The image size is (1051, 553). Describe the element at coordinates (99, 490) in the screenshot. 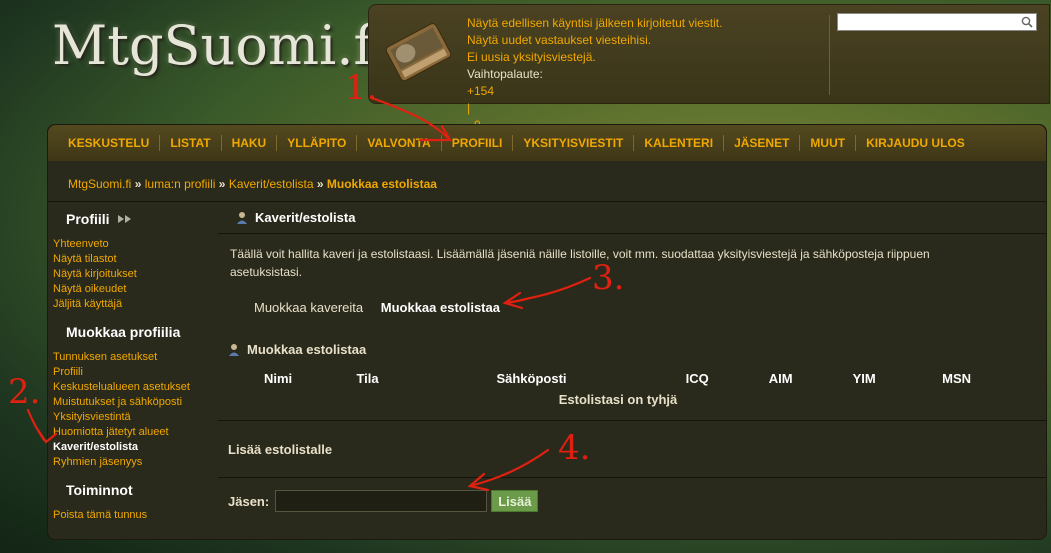

I see `sidebar-heading-toiminnot: Toiminnot` at that location.